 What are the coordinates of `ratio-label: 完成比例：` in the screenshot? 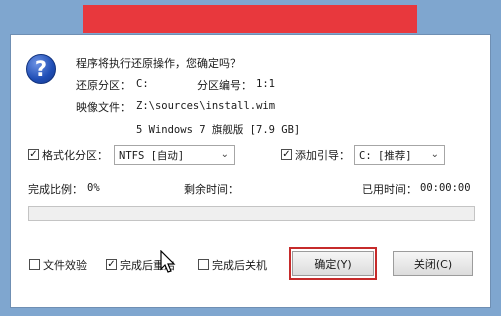 It's located at (55, 189).